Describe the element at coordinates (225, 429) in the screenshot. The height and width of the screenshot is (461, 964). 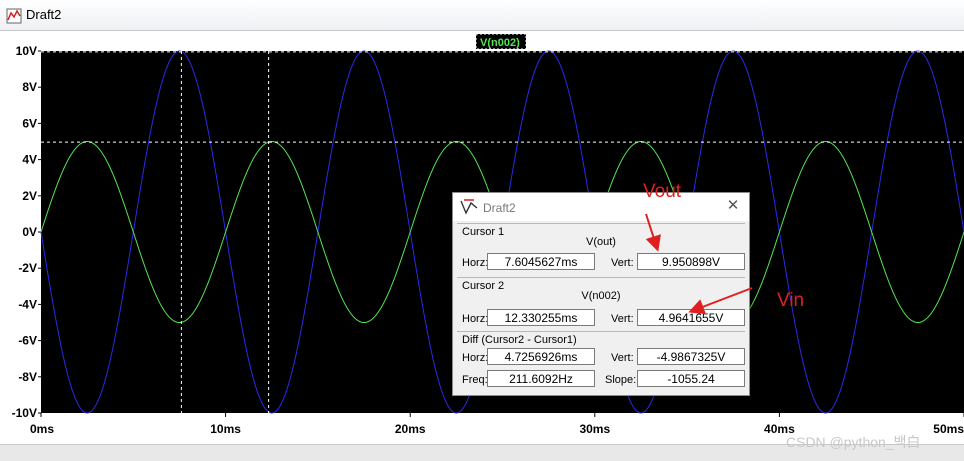
I see `x-tick-label: 10ms` at that location.